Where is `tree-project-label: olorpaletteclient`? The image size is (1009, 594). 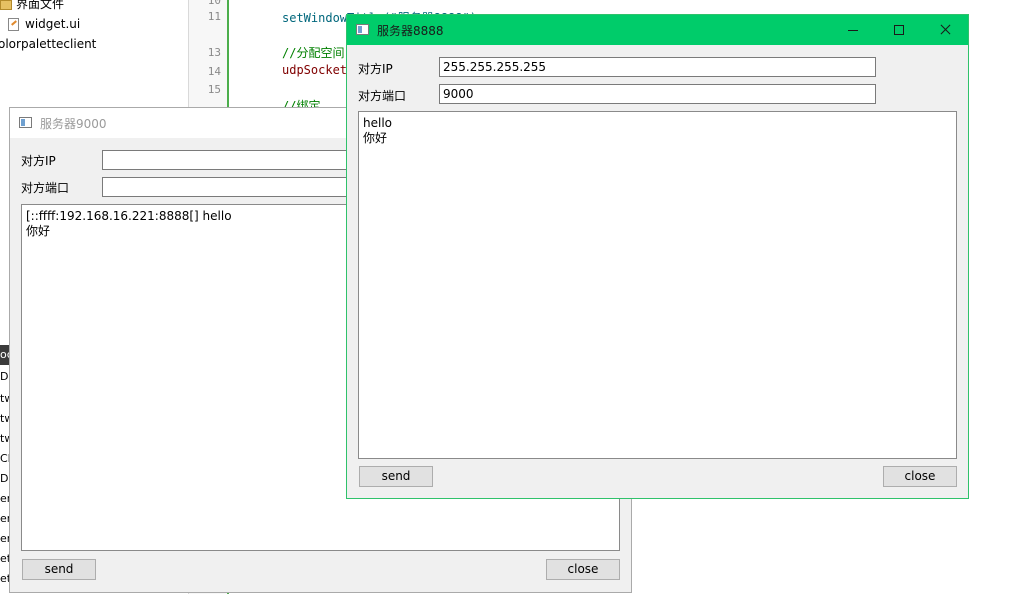 tree-project-label: olorpaletteclient is located at coordinates (48, 44).